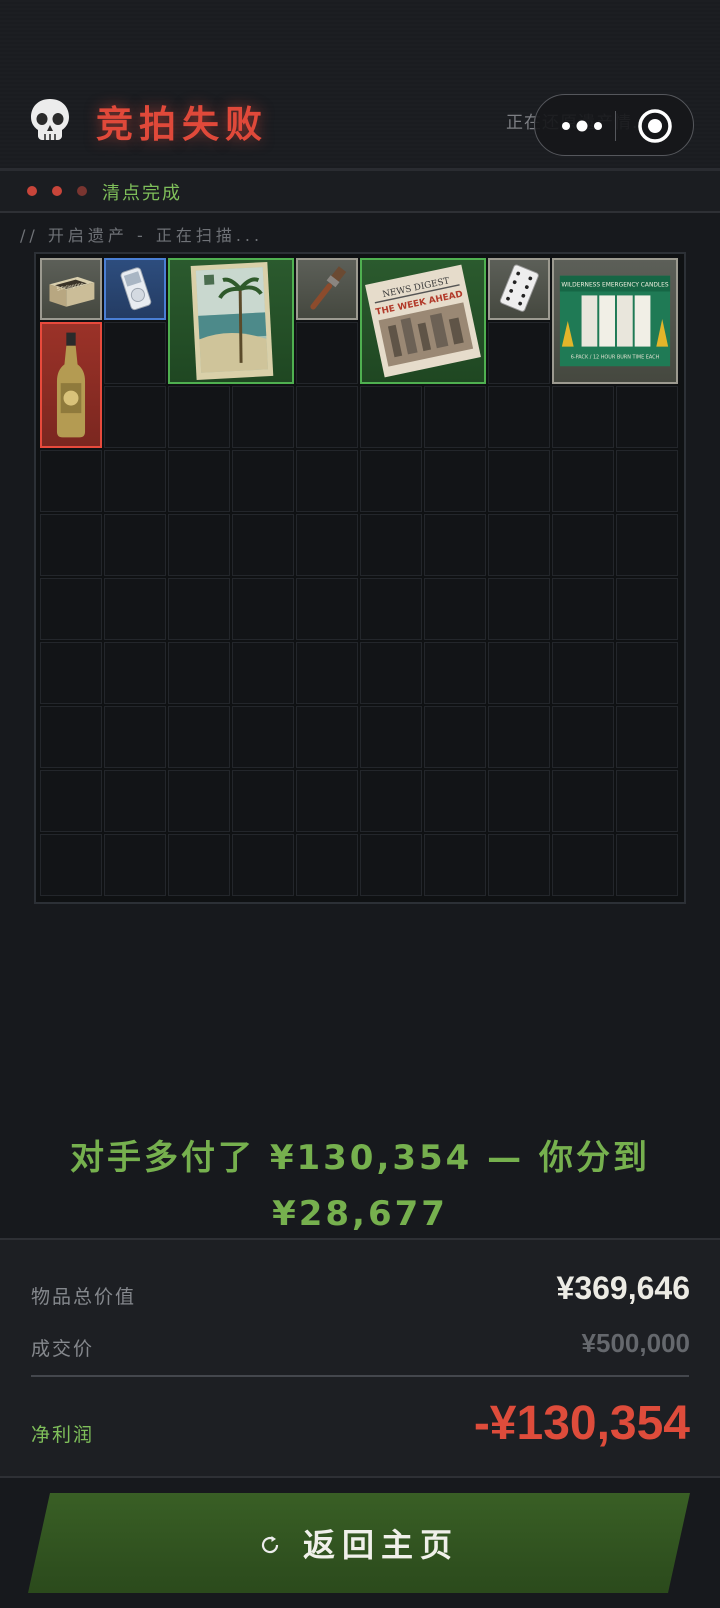 The width and height of the screenshot is (720, 1608). I want to click on refresh-icon, so click(270, 1545).